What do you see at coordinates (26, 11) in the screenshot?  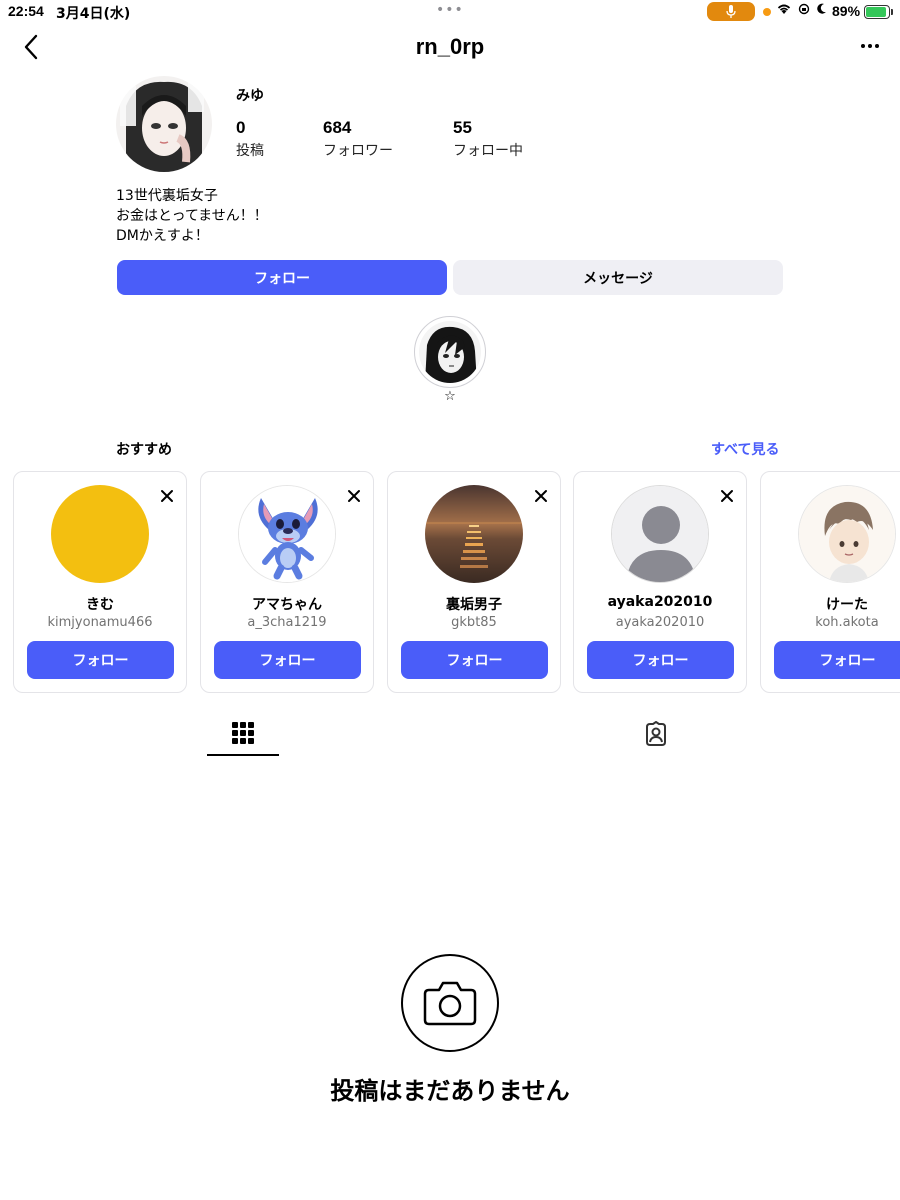 I see `status-time: 22:54` at bounding box center [26, 11].